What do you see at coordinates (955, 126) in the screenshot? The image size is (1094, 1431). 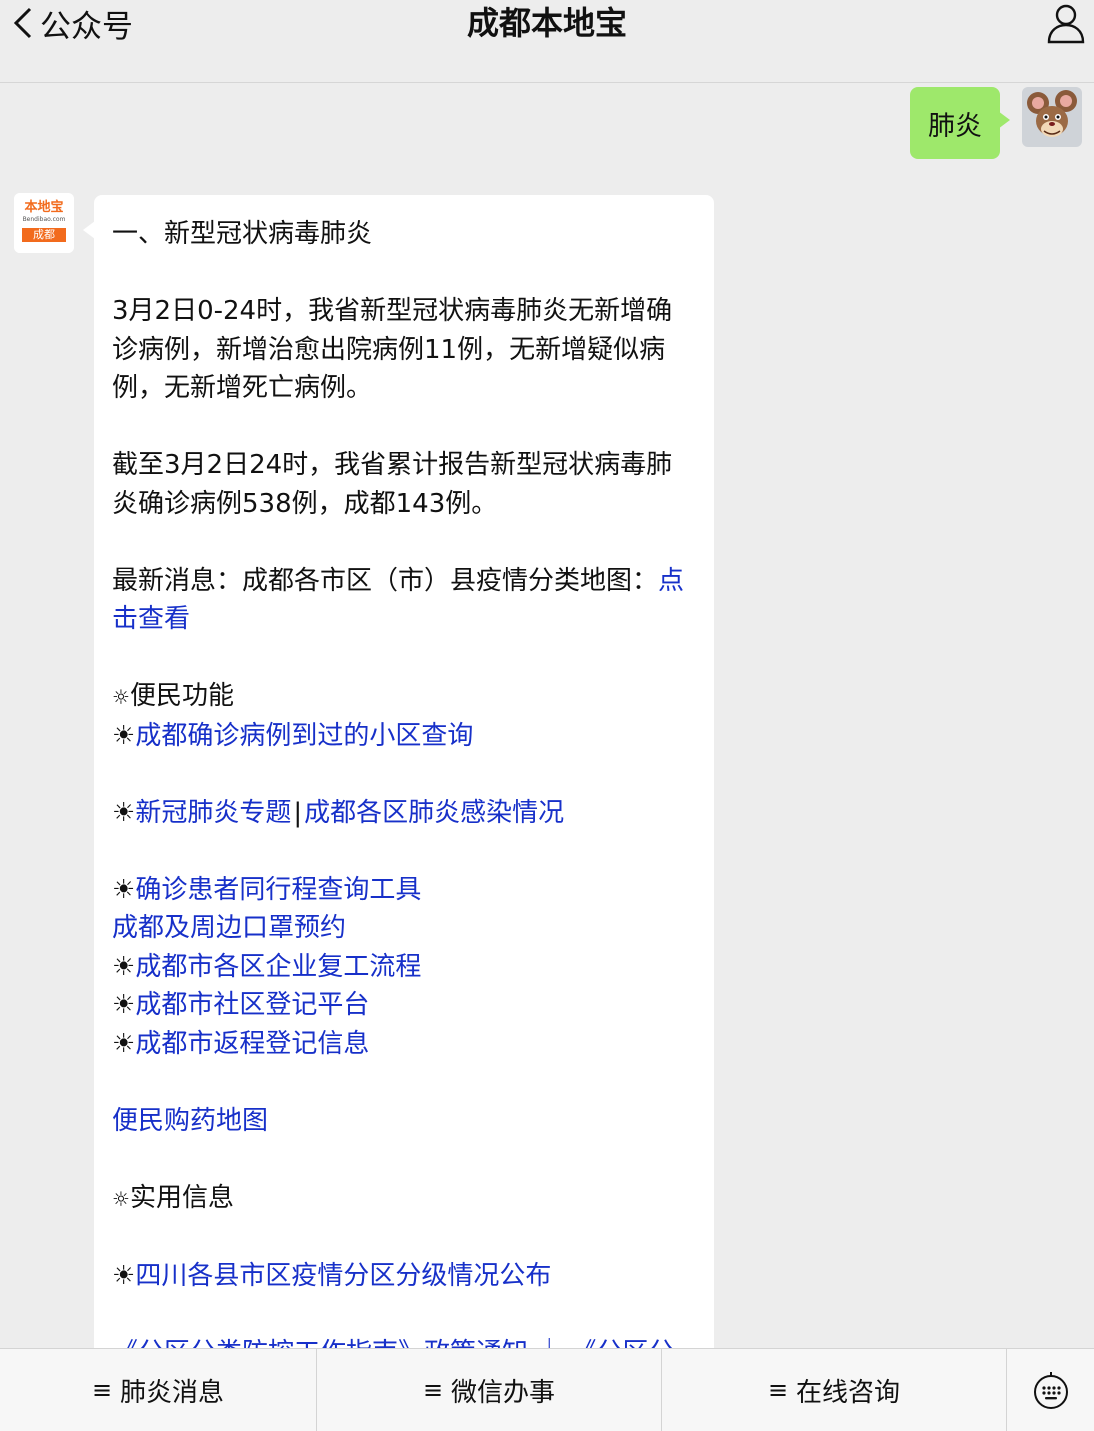 I see `user-message-text: 肺炎` at bounding box center [955, 126].